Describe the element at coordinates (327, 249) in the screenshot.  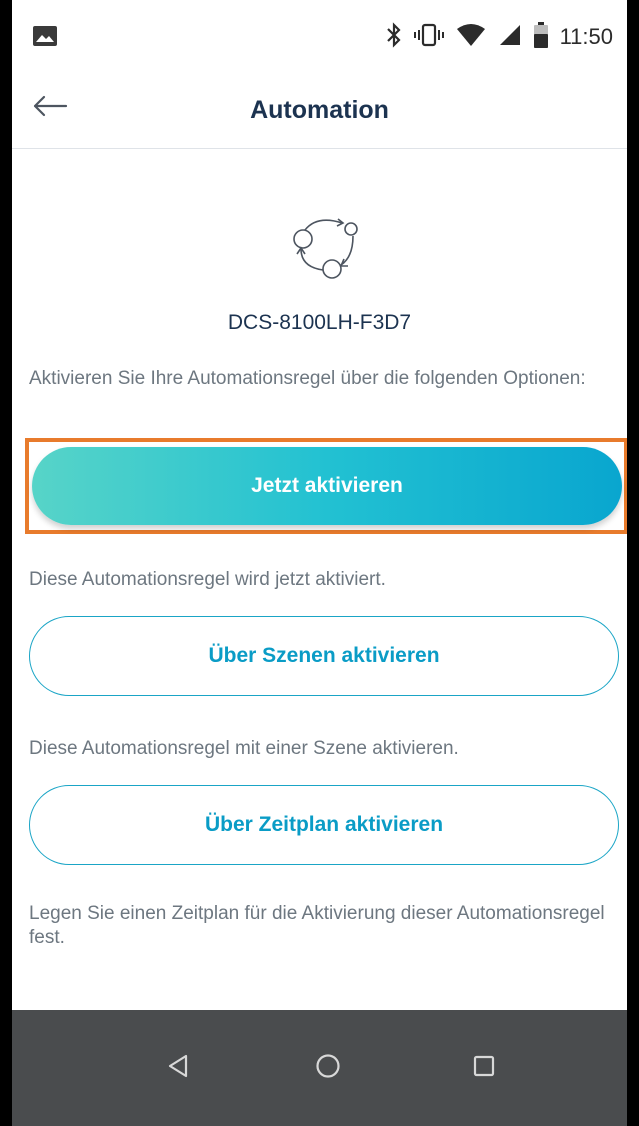
I see `automation-cycle-icon` at that location.